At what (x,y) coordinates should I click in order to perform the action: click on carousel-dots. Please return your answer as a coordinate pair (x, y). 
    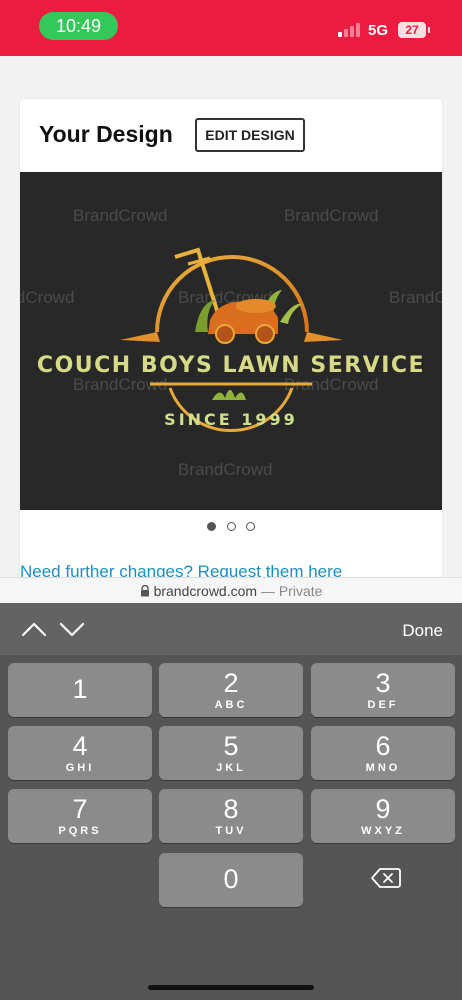
    Looking at the image, I should click on (237, 528).